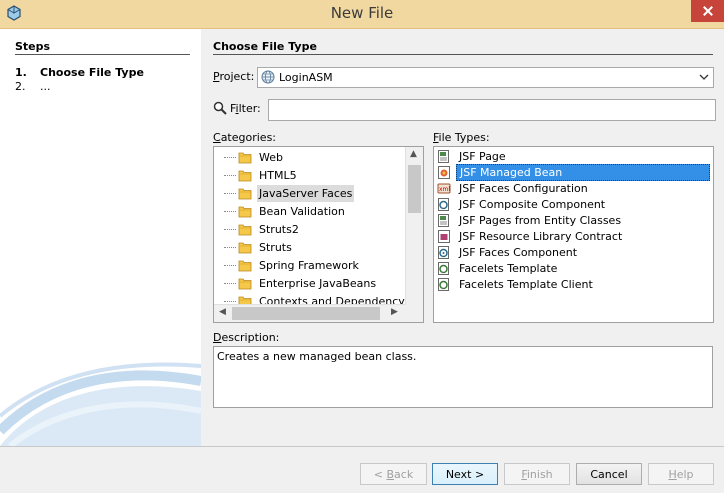 The width and height of the screenshot is (724, 493). What do you see at coordinates (310, 175) in the screenshot?
I see `category-item: HTML5` at bounding box center [310, 175].